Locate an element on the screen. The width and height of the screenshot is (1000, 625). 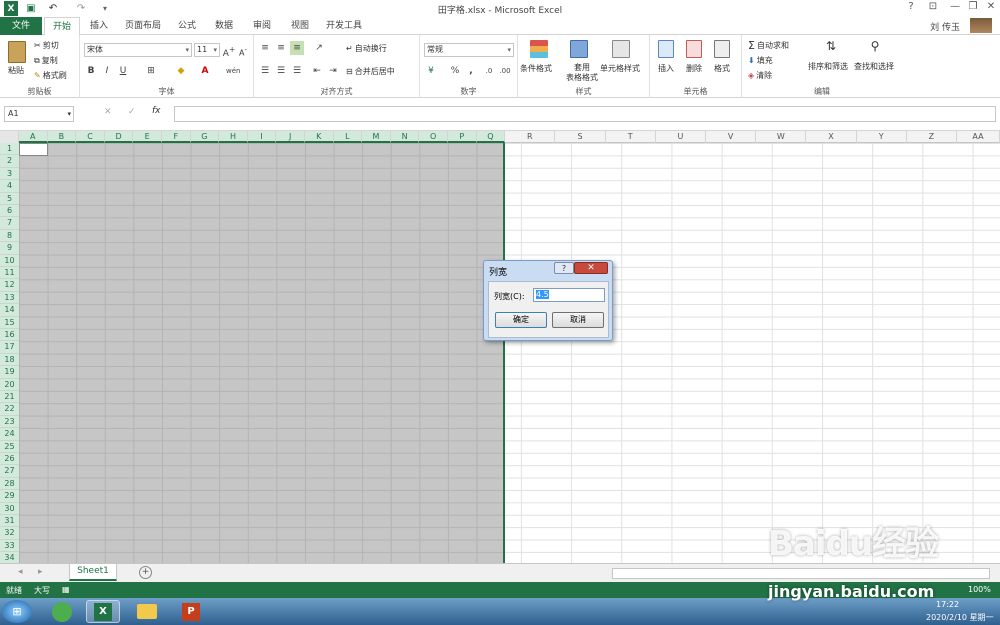
scroll-left-icon: ◂ is located at coordinates (20, 572).